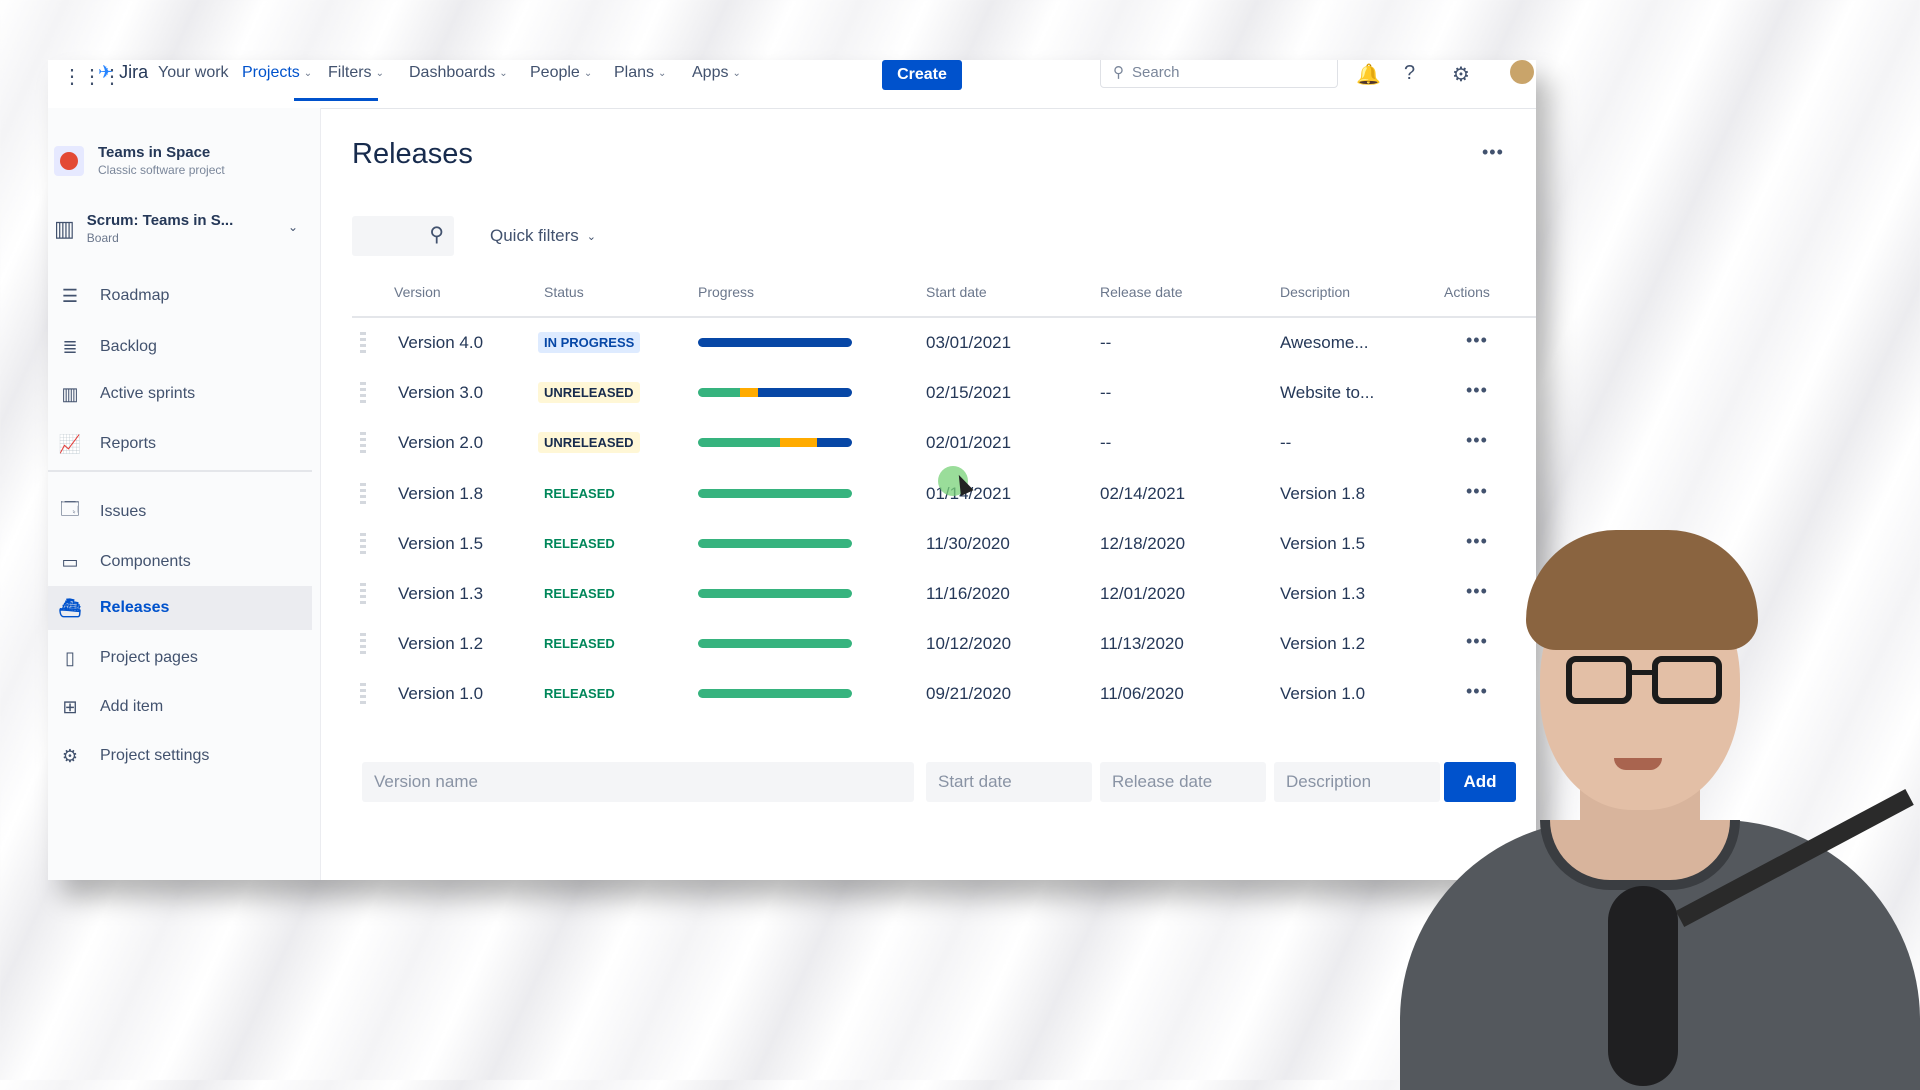 This screenshot has height=1090, width=1920. I want to click on sidebar-item-label: Active sprints, so click(148, 393).